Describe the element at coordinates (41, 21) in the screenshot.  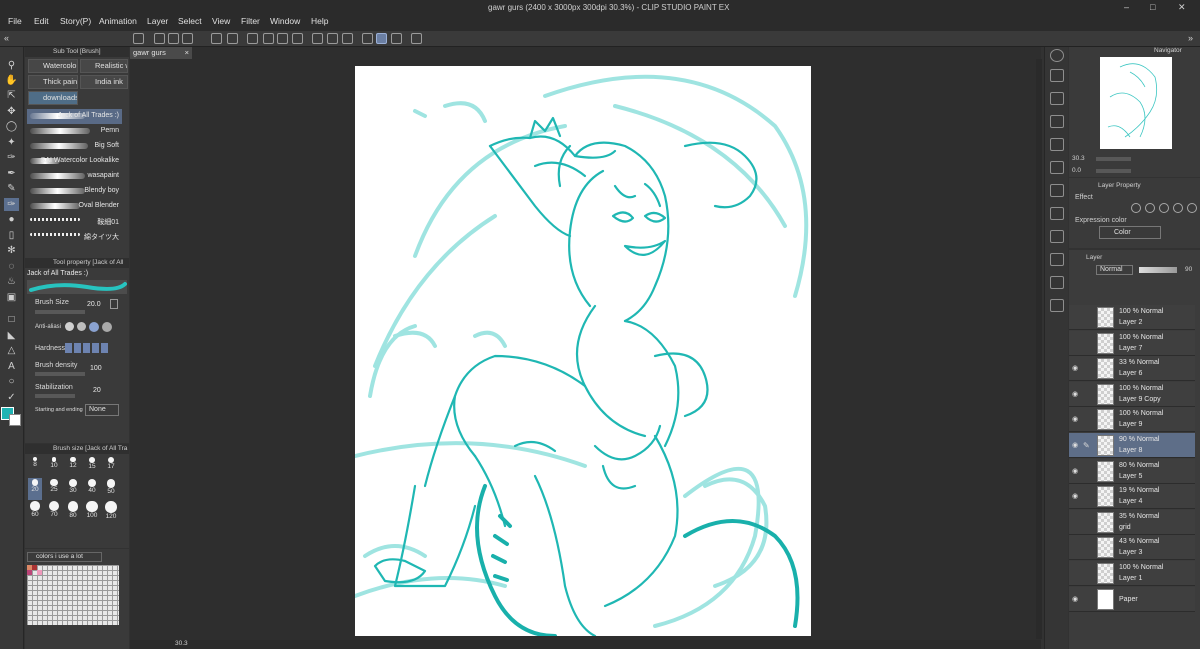
I see `menu-edit: Edit` at that location.